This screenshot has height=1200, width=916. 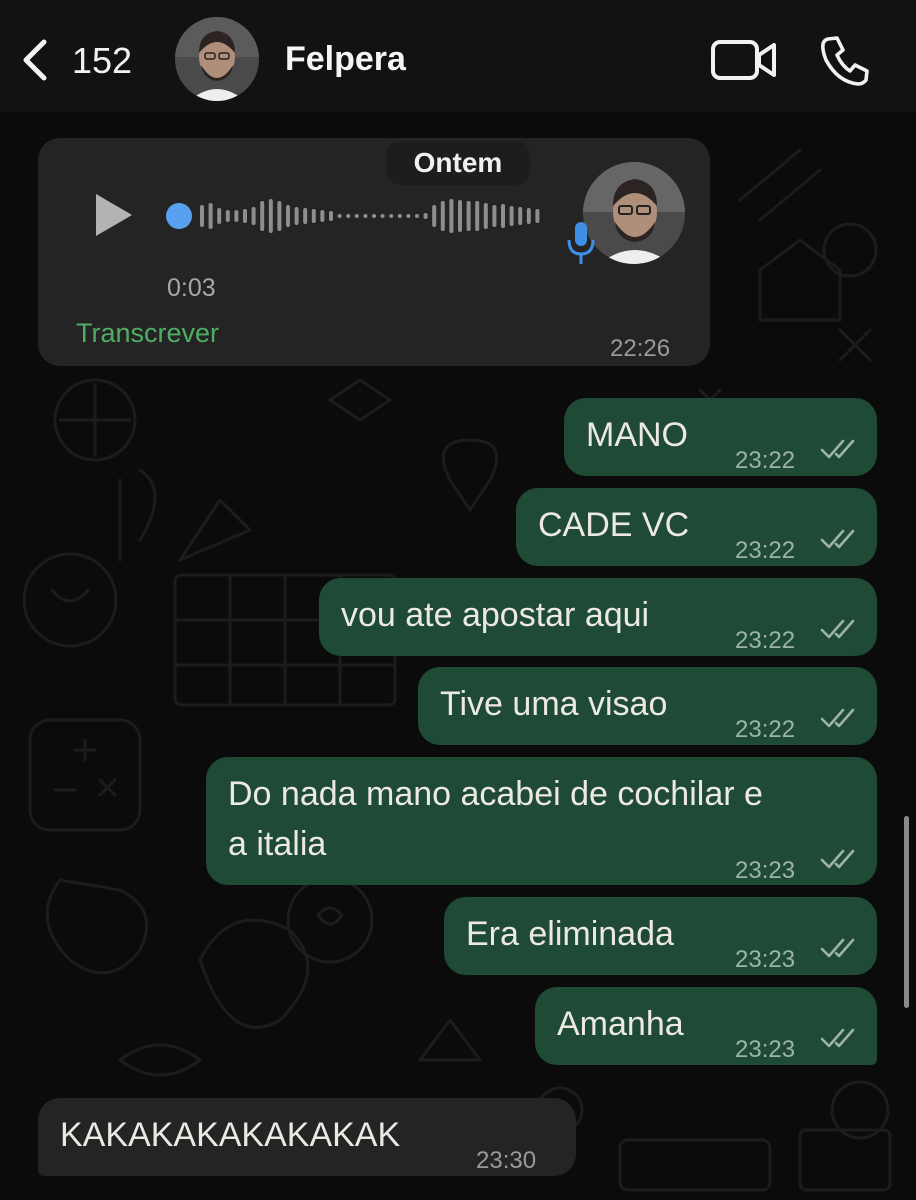 I want to click on message-bubble: Tive uma visao 23:22, so click(x=647, y=706).